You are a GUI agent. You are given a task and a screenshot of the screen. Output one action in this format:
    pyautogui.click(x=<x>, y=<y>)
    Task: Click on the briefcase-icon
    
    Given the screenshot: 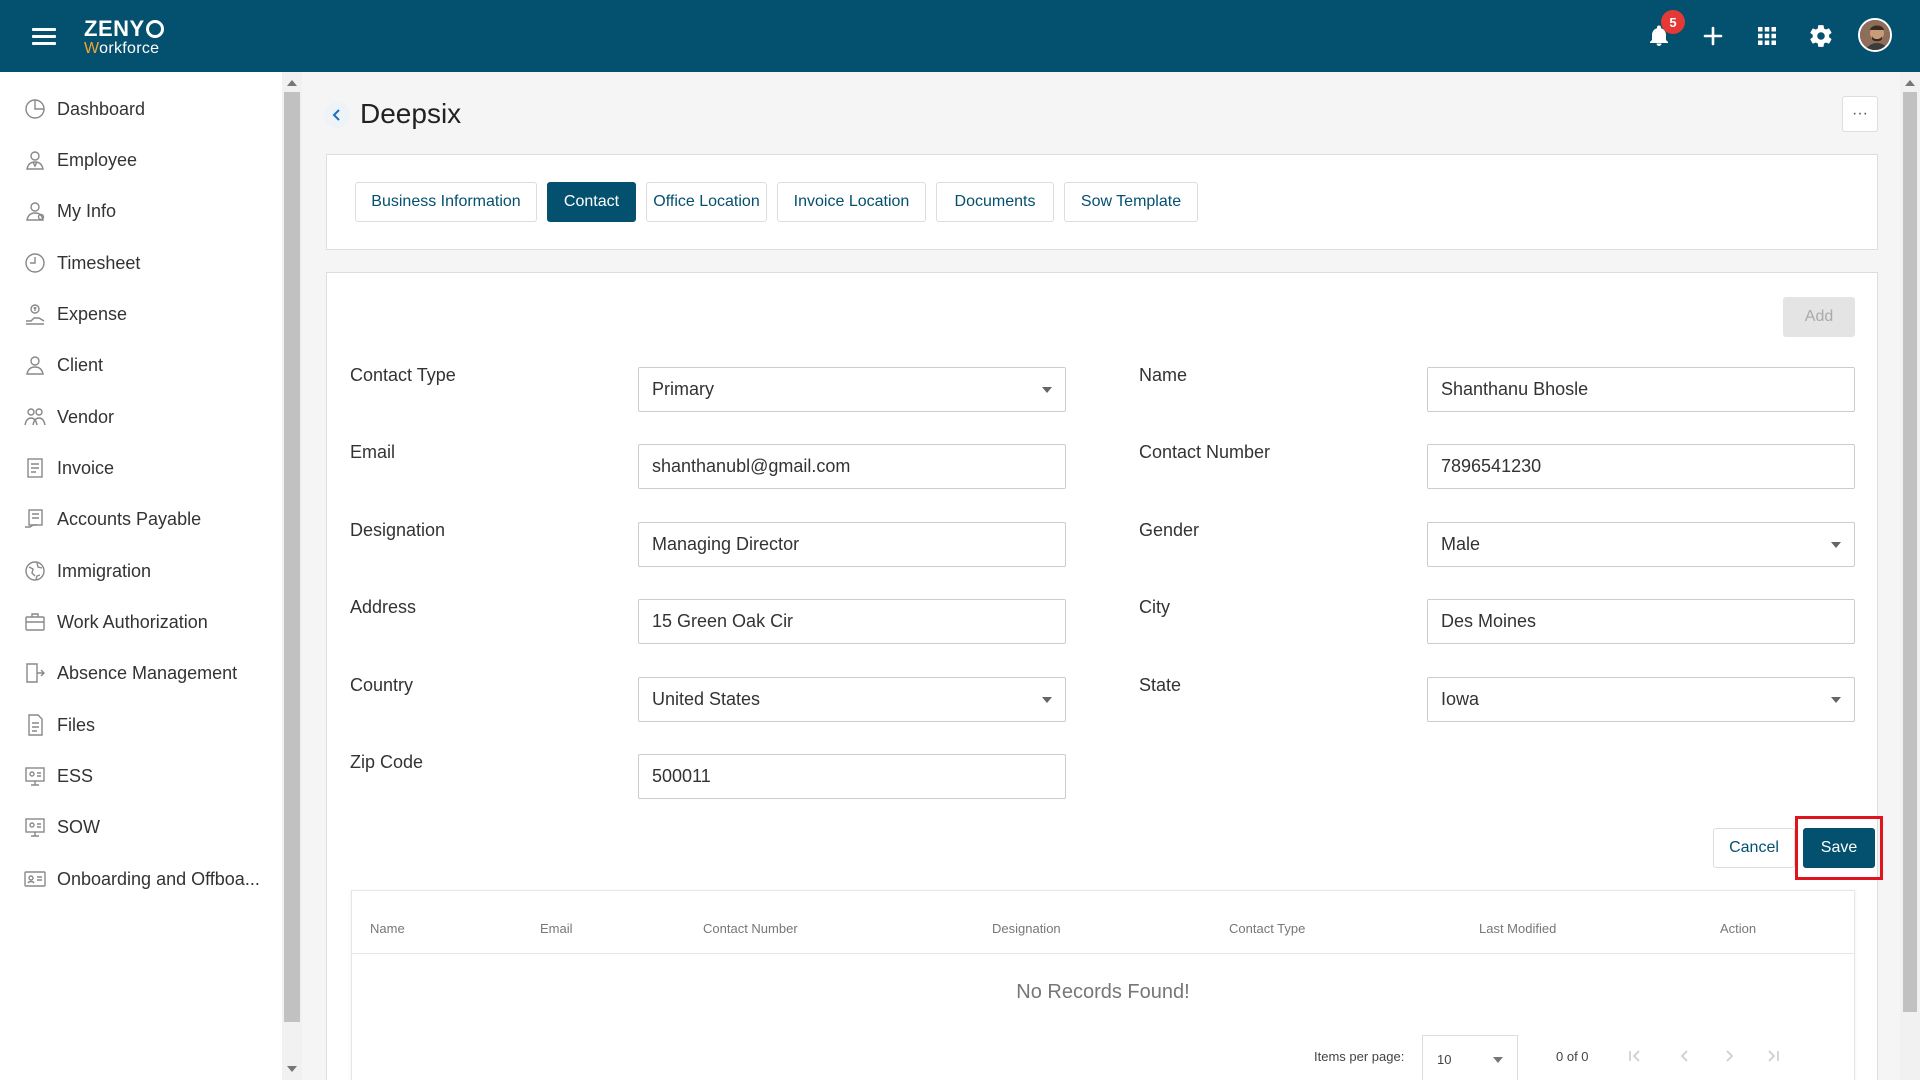 What is the action you would take?
    pyautogui.click(x=35, y=622)
    